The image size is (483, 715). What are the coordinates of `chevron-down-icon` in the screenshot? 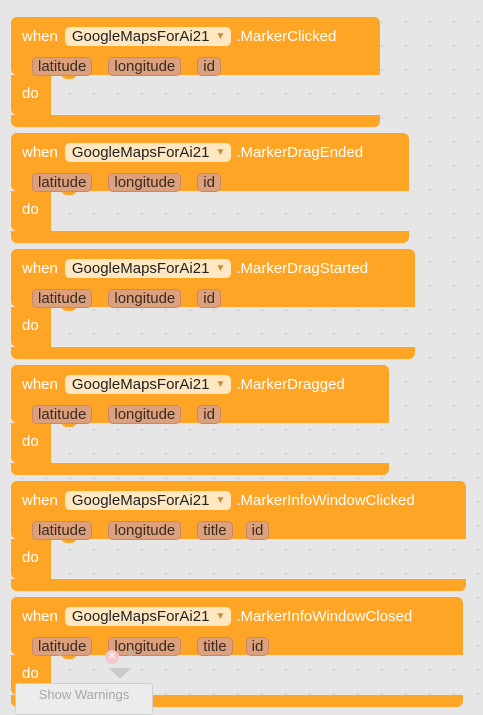 It's located at (120, 673).